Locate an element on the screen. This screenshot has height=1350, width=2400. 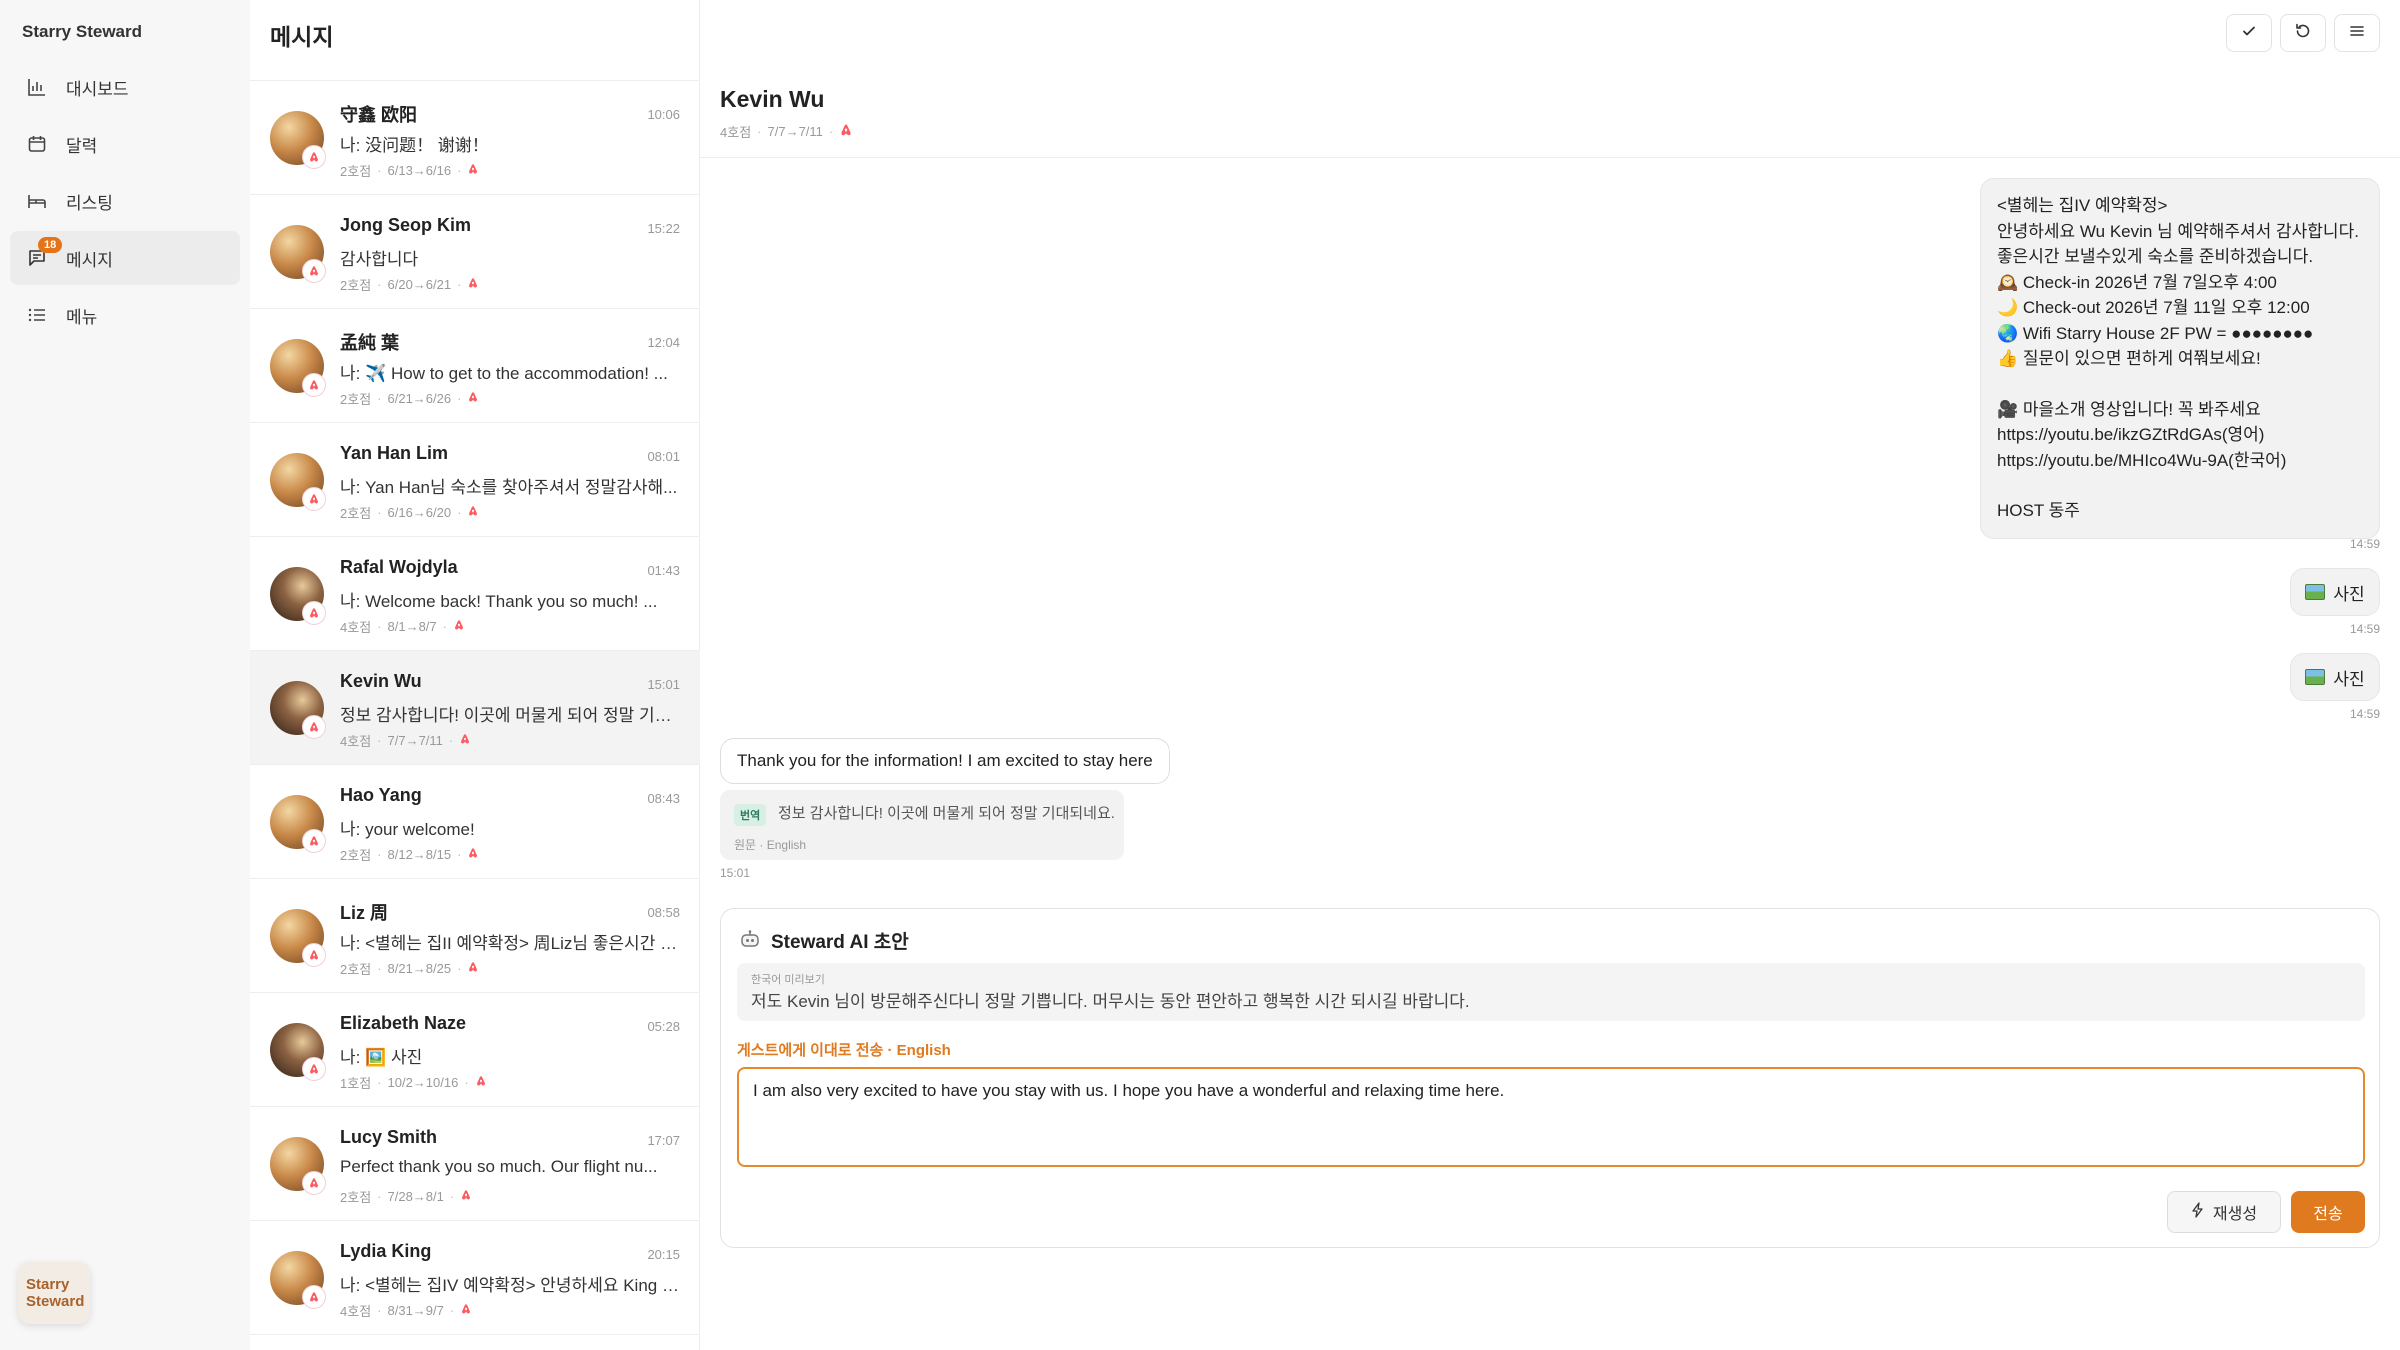
chat-dates: 7/7→7/11 is located at coordinates (795, 131).